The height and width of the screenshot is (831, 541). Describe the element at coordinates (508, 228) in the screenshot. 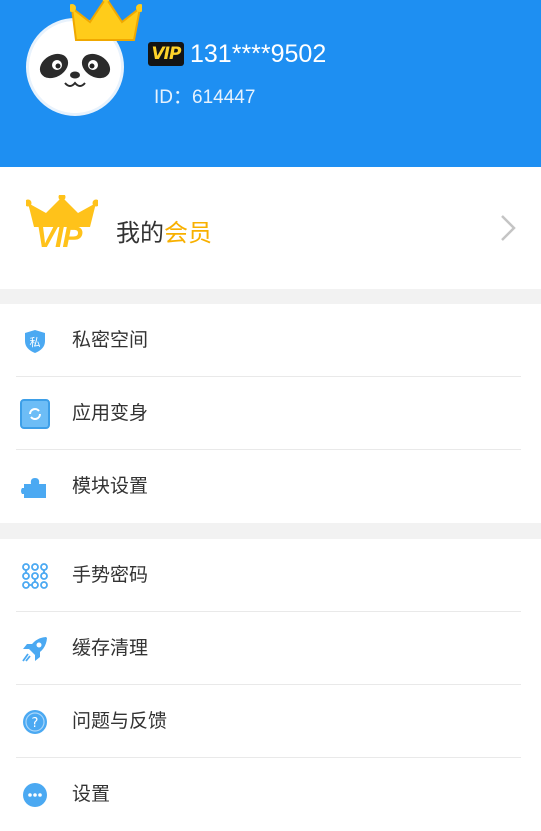

I see `chevron-right-icon` at that location.